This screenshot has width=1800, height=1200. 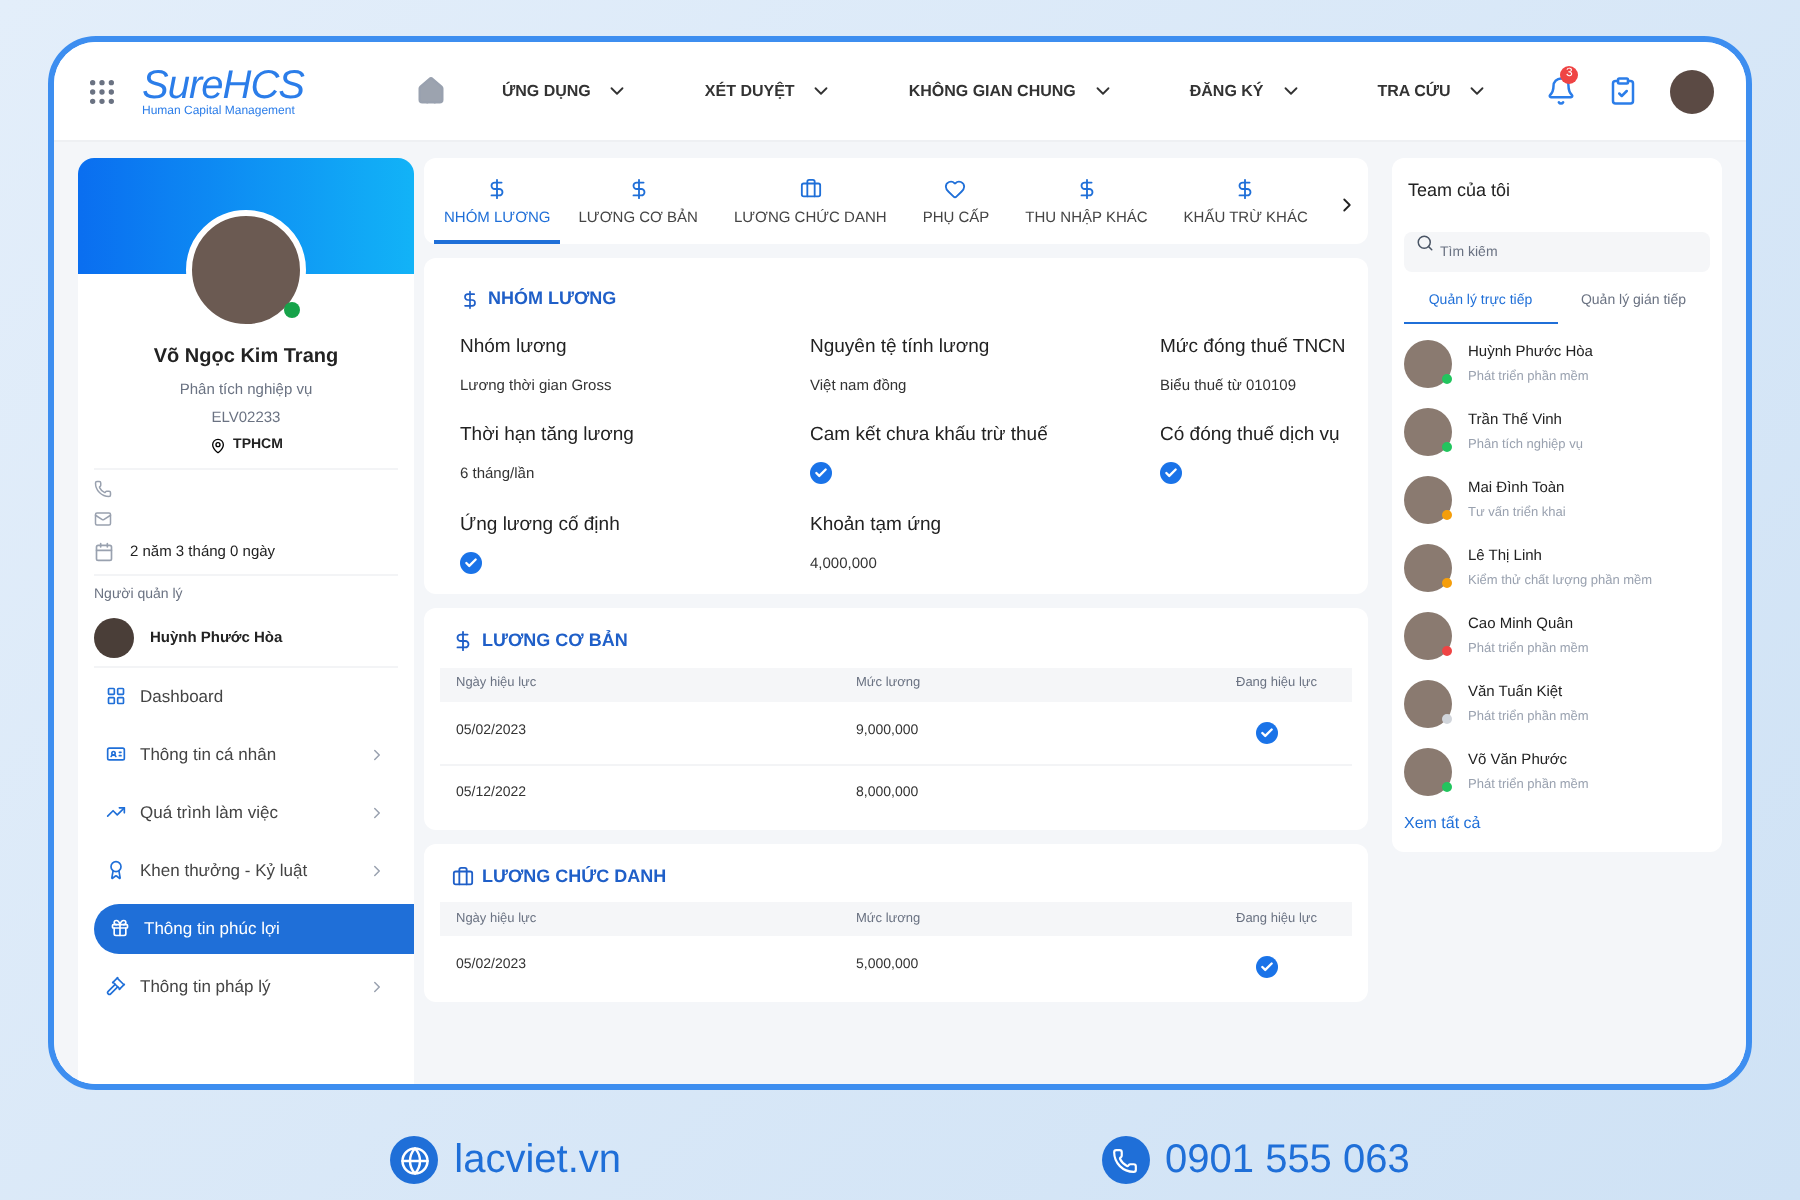 What do you see at coordinates (1425, 243) in the screenshot?
I see `search-icon` at bounding box center [1425, 243].